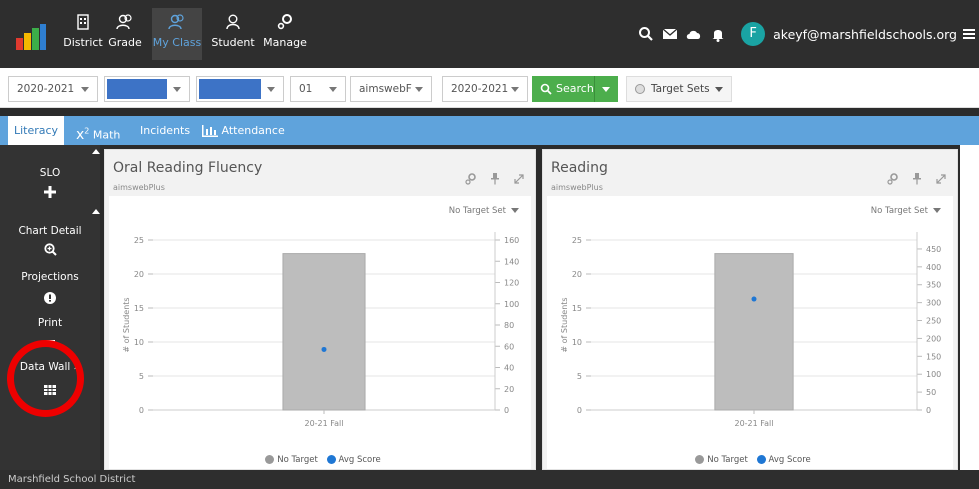 The height and width of the screenshot is (489, 979). I want to click on user-email: akeyf@marshfieldschools.org, so click(865, 34).